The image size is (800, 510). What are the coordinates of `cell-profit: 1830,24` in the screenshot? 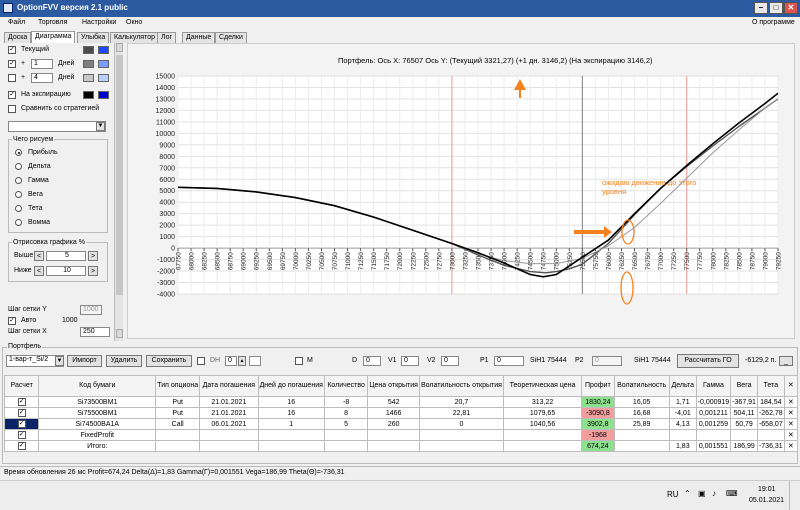 It's located at (598, 402).